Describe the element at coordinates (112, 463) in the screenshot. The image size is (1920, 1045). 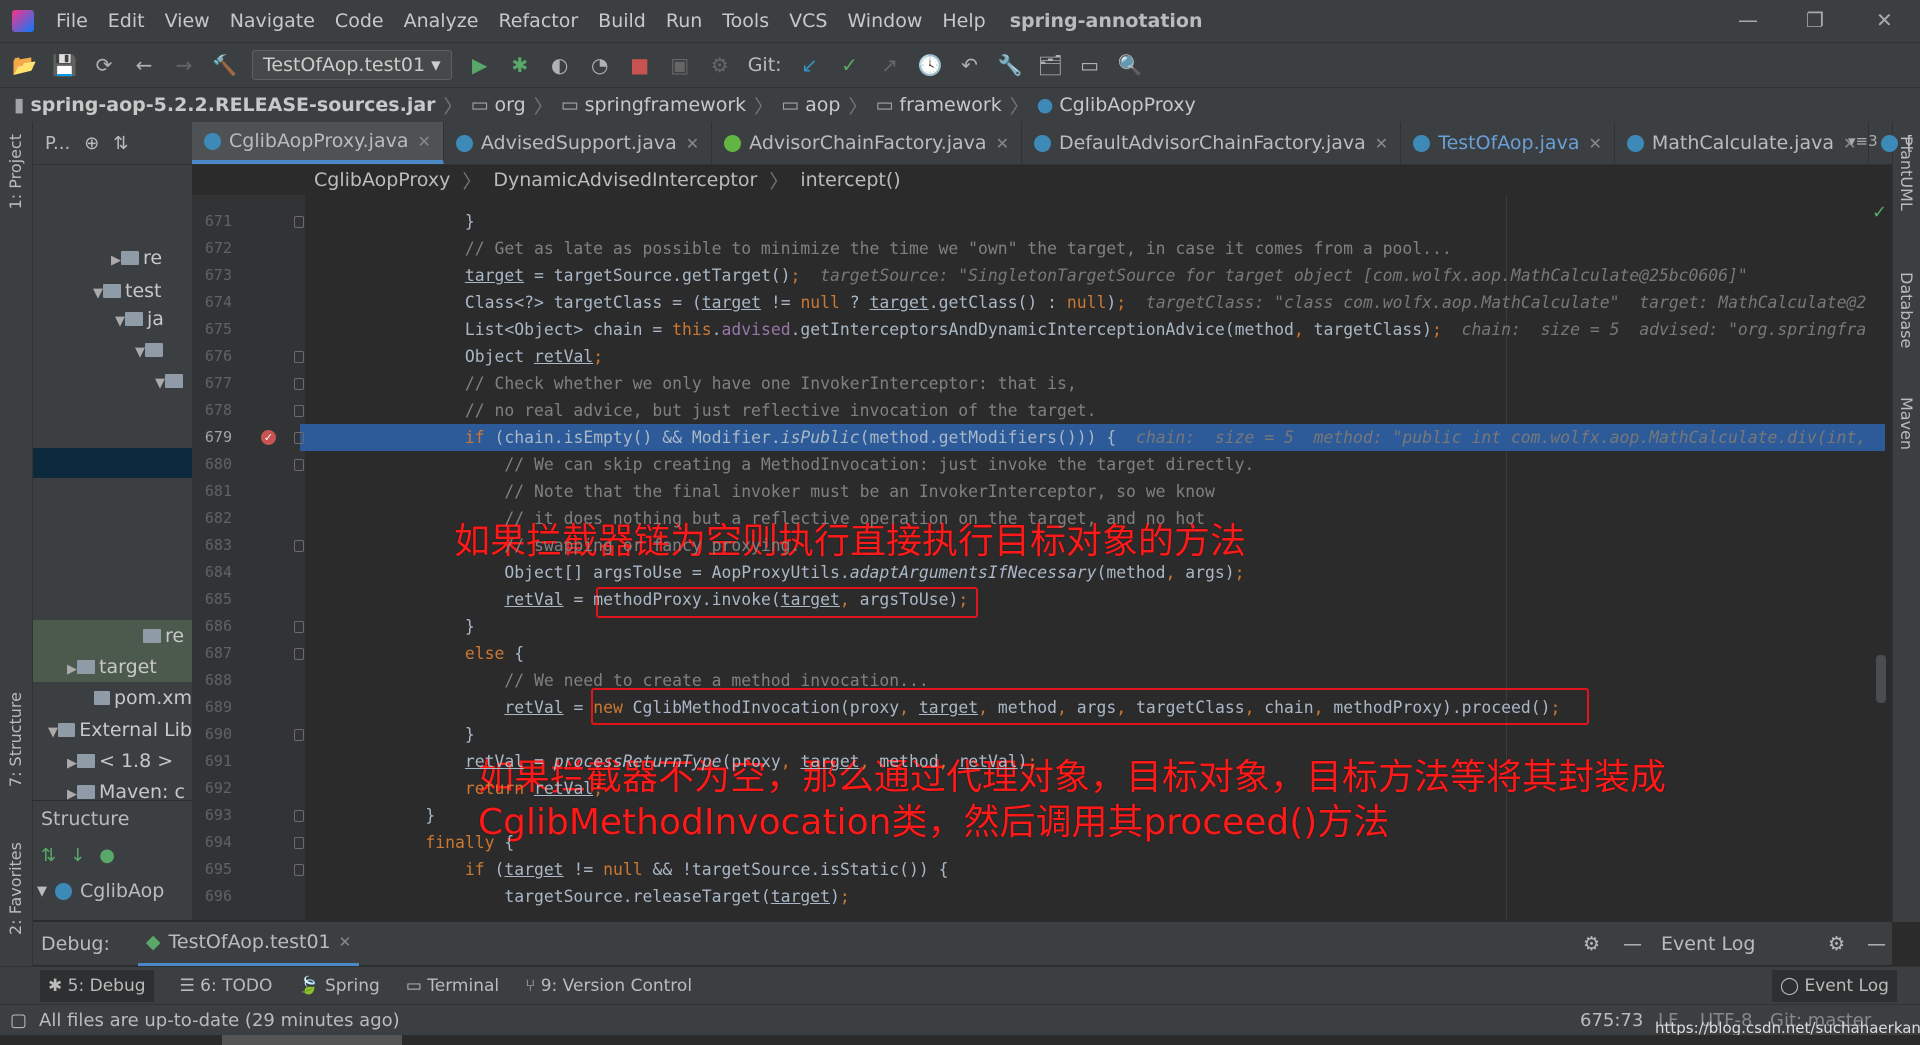
I see `selected-tree-row` at that location.